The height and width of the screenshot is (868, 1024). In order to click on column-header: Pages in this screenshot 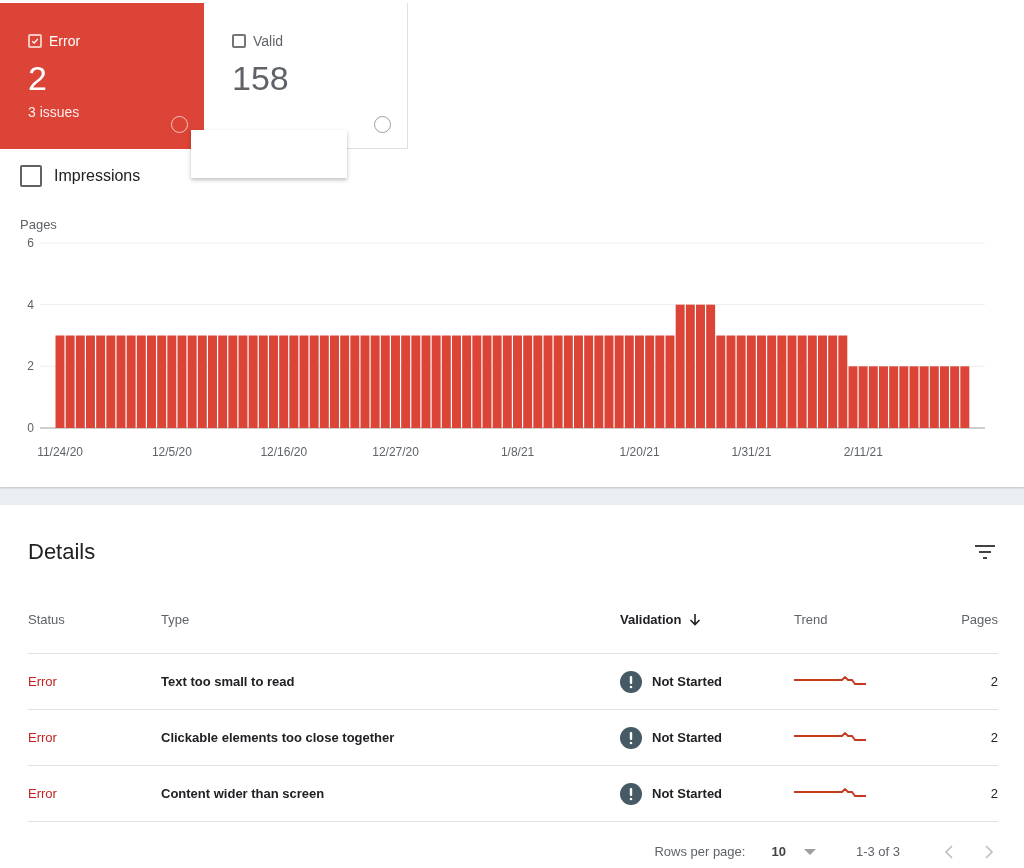, I will do `click(956, 619)`.